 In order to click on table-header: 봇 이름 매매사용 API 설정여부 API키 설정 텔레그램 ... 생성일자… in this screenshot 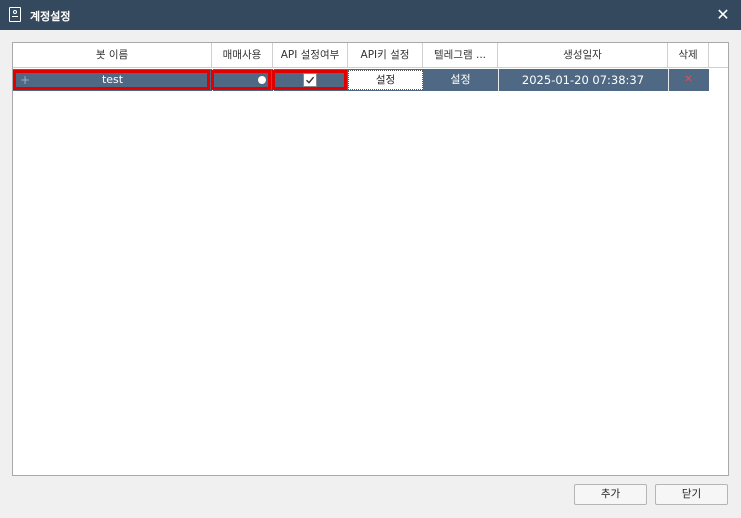, I will do `click(370, 55)`.